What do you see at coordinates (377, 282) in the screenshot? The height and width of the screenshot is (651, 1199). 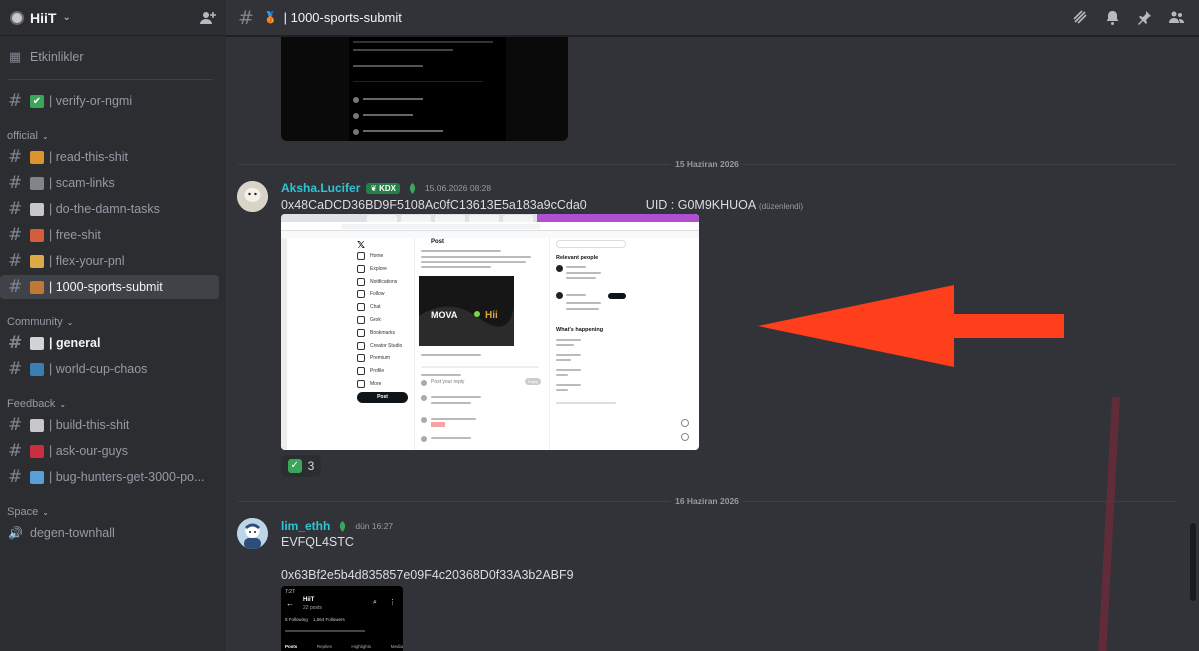 I see `mock-nav-item: Notifications` at bounding box center [377, 282].